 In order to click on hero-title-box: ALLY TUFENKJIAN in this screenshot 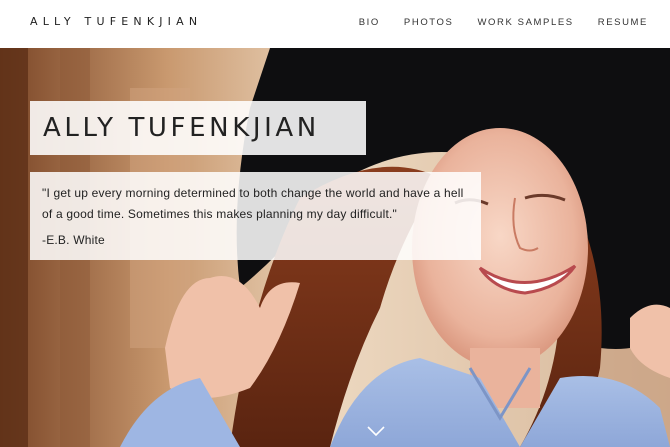, I will do `click(198, 128)`.